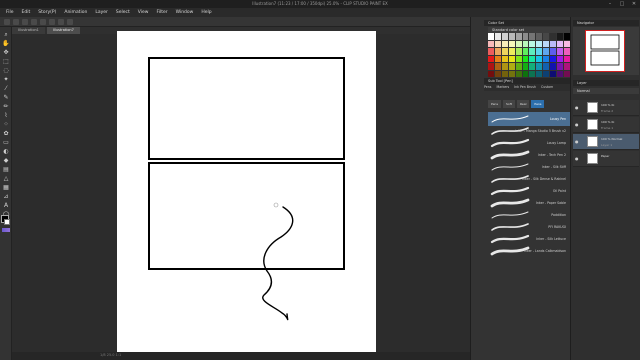  I want to click on maximize-icon: □, so click(622, 4).